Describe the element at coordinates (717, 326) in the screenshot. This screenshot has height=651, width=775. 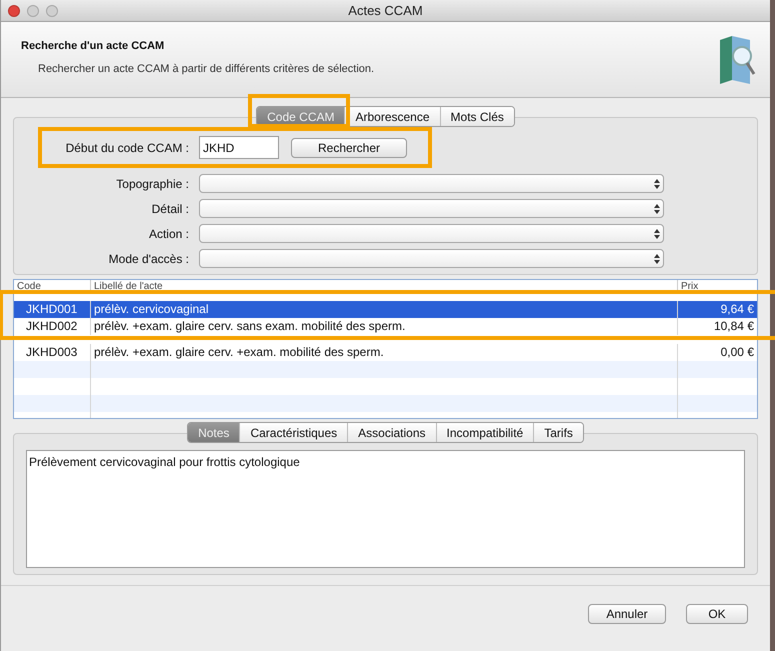
I see `table-cell: 10,84 €` at that location.